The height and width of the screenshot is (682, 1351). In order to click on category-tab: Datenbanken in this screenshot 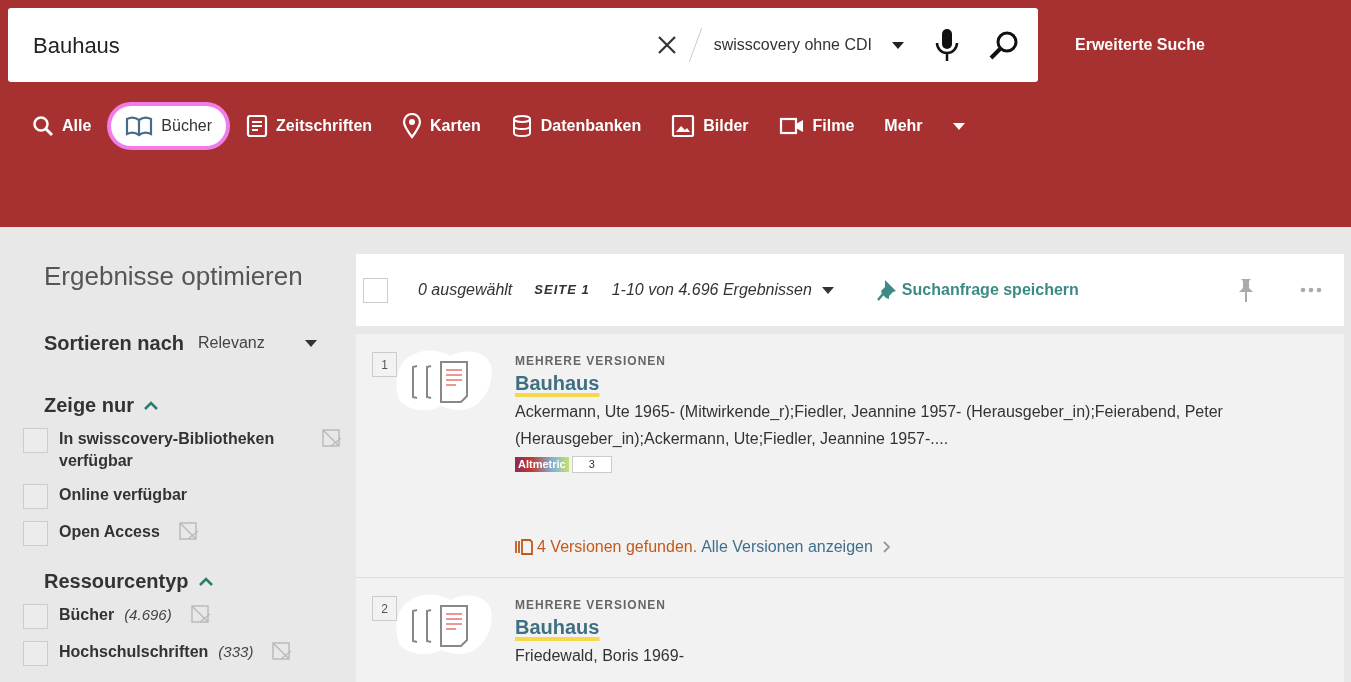, I will do `click(576, 126)`.